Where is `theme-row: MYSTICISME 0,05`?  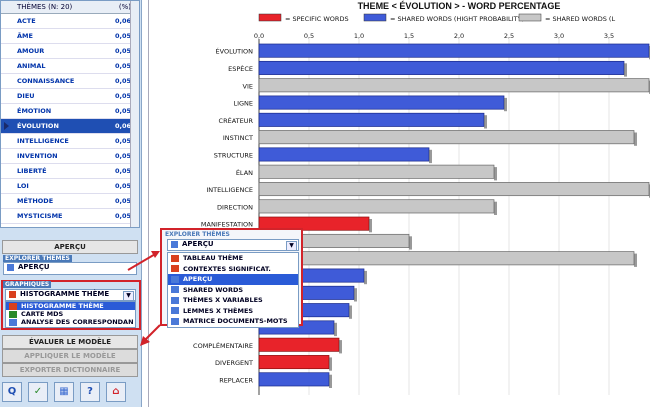 theme-row: MYSTICISME 0,05 is located at coordinates (70, 216).